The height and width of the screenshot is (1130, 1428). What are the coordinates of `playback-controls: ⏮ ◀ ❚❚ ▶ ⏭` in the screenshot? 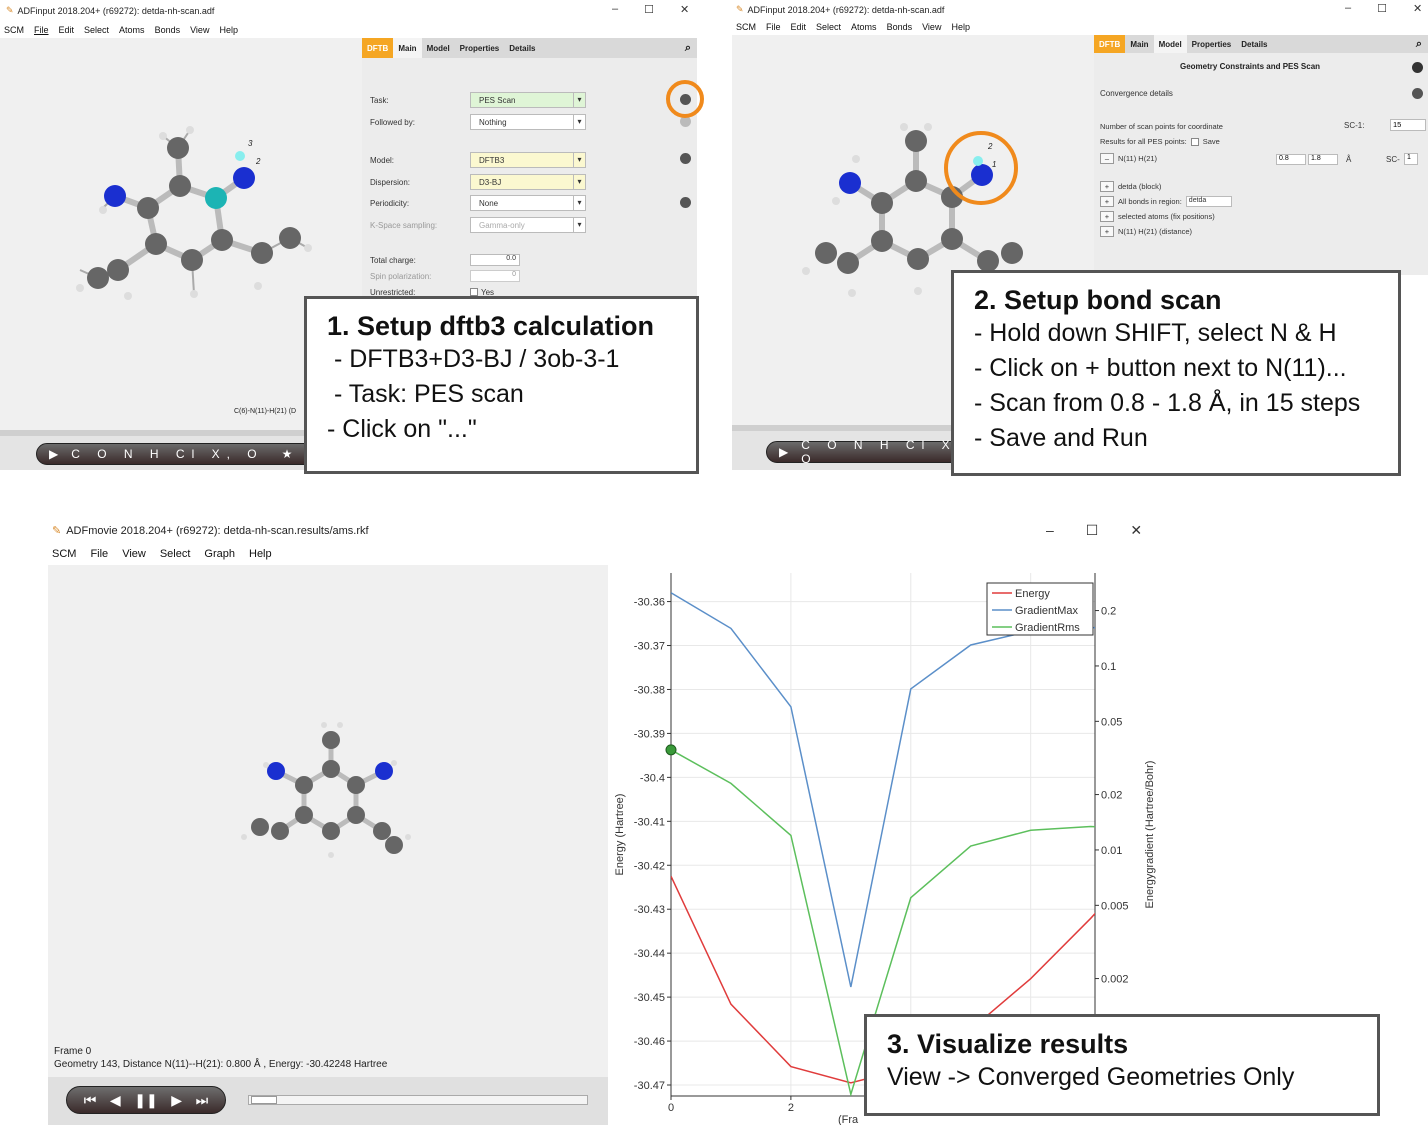 It's located at (146, 1100).